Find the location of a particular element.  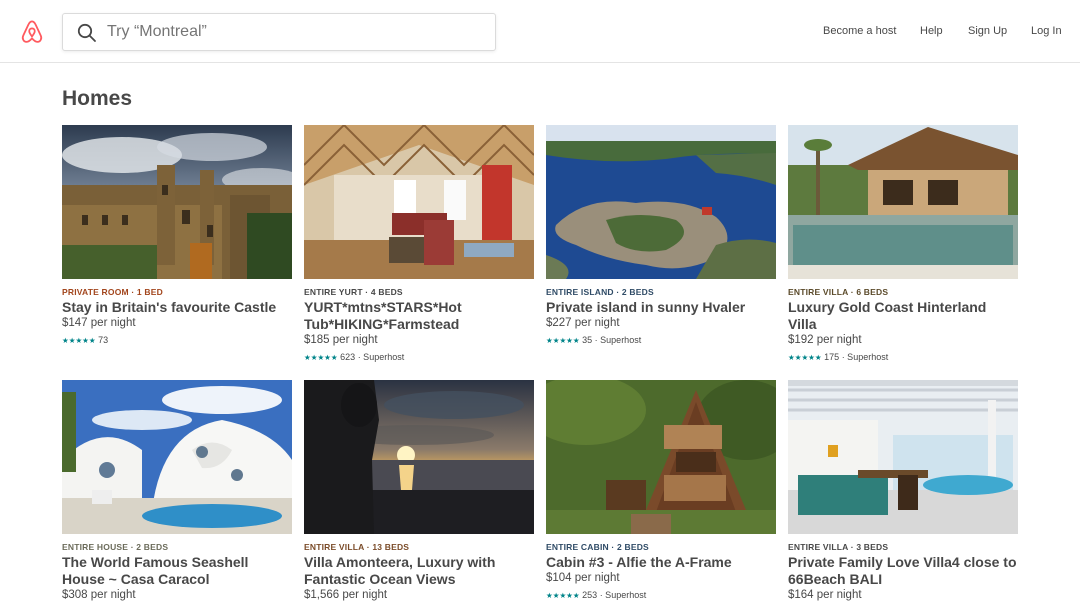

listing-rating: ★★★★★ 35 · Superhost is located at coordinates (593, 340).